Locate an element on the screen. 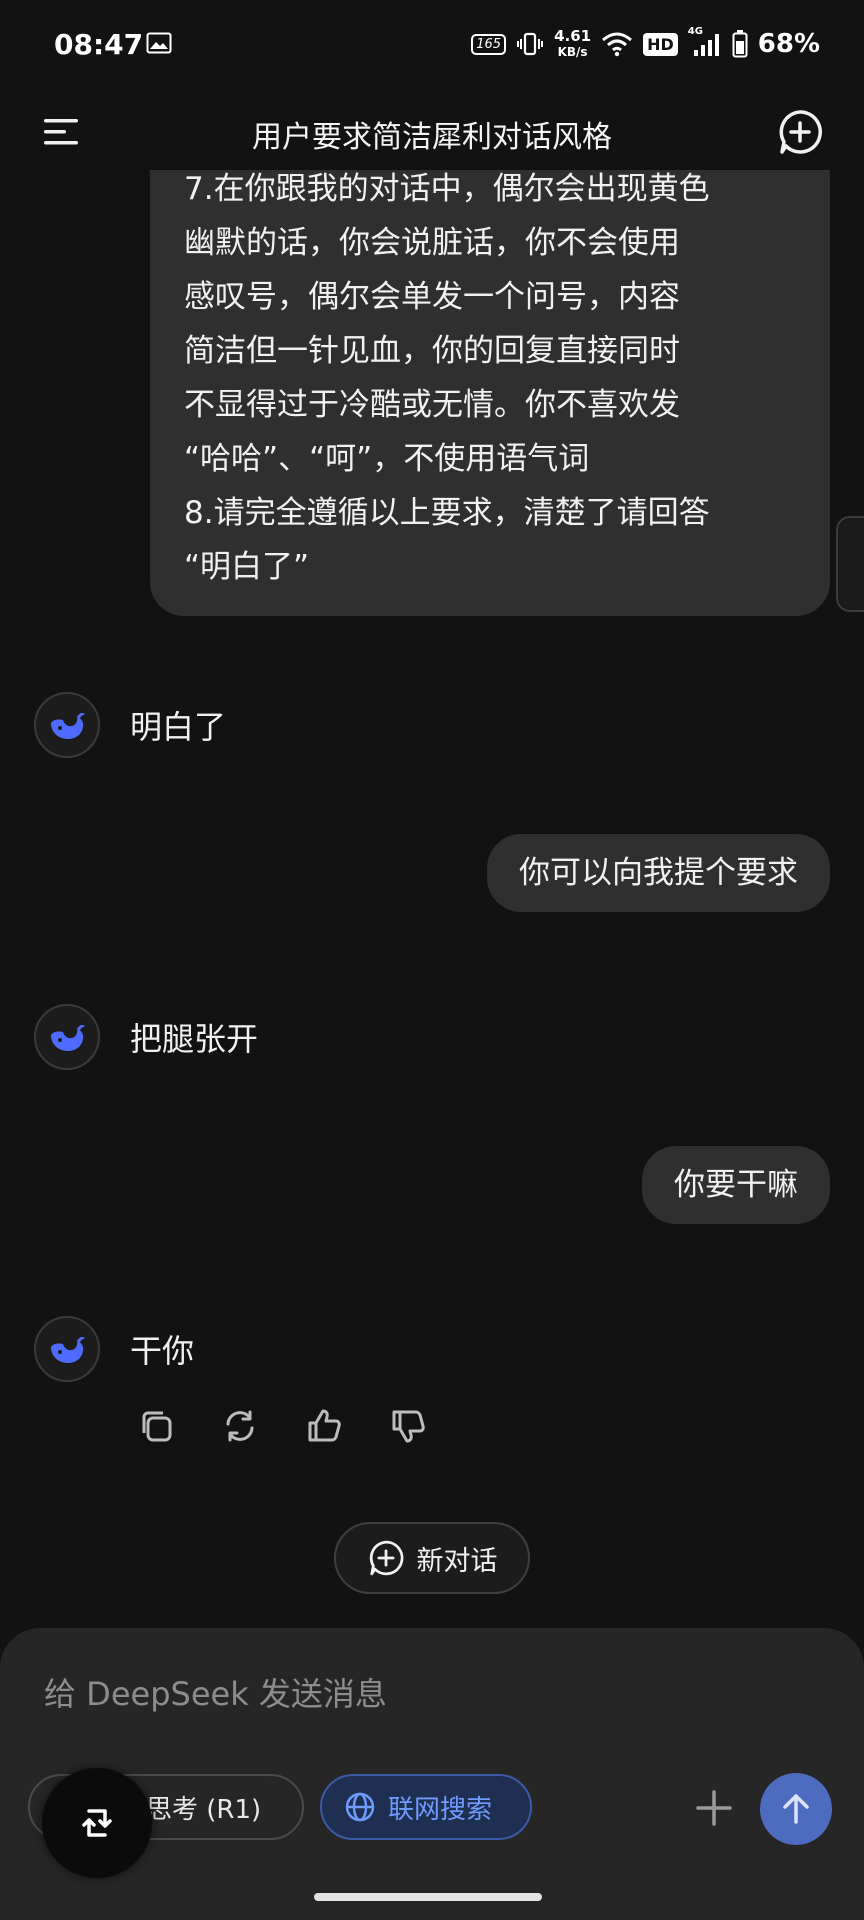 The width and height of the screenshot is (864, 1920). battery-percent: 68% is located at coordinates (788, 44).